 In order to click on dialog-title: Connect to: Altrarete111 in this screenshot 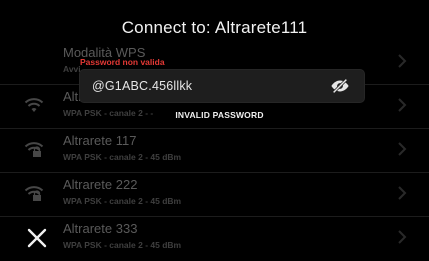, I will do `click(214, 27)`.